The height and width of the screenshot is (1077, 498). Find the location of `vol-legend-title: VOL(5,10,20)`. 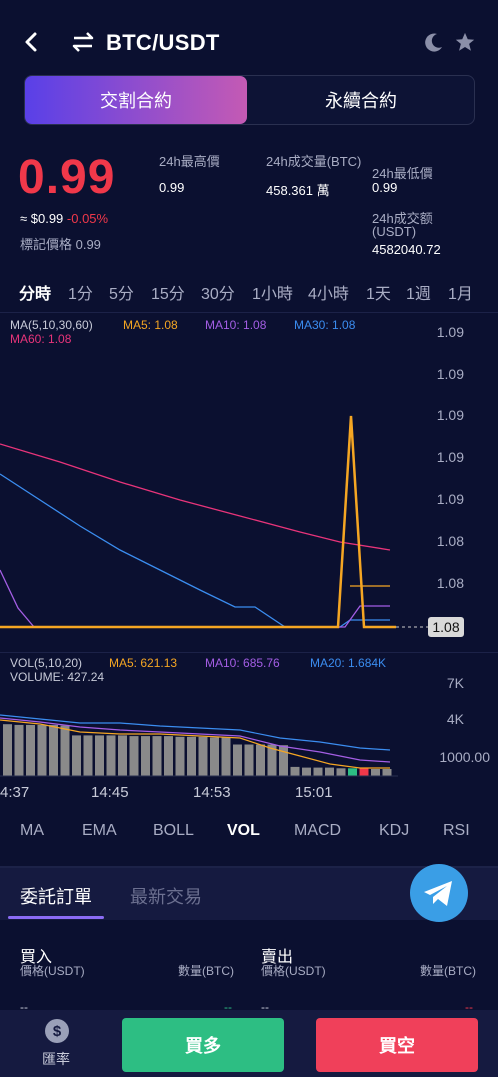

vol-legend-title: VOL(5,10,20) is located at coordinates (46, 663).